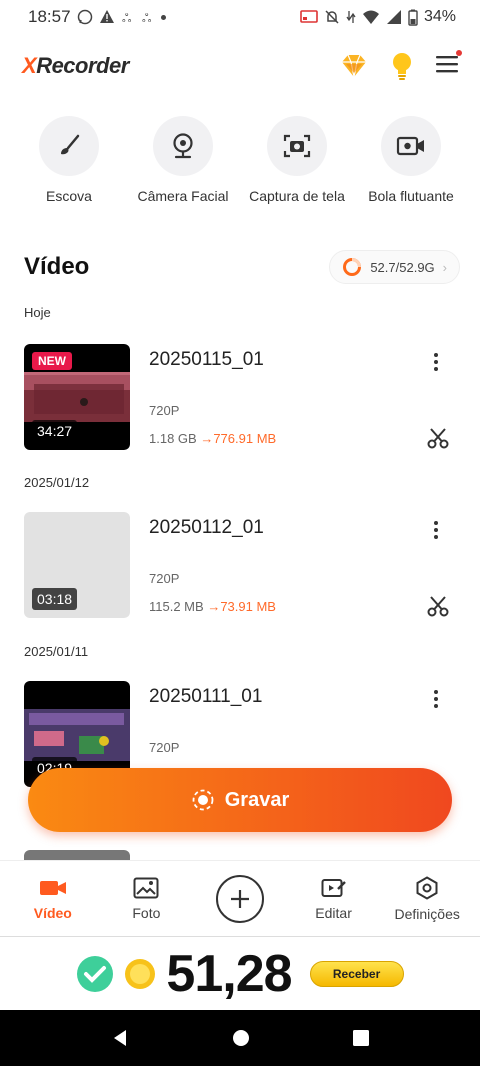 The image size is (480, 1066). What do you see at coordinates (297, 160) in the screenshot?
I see `tool-screenshot: Captura de tela` at bounding box center [297, 160].